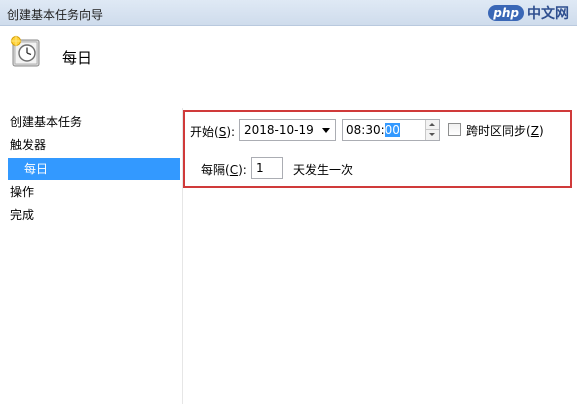 This screenshot has width=577, height=404. Describe the element at coordinates (260, 168) in the screenshot. I see `recur-days-value: 1` at that location.